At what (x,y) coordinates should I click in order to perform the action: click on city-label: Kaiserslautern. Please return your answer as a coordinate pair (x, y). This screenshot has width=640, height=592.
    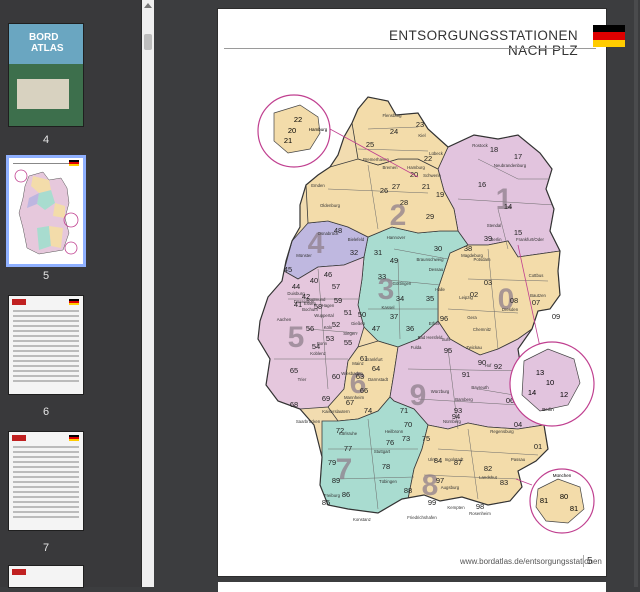
    Looking at the image, I should click on (336, 411).